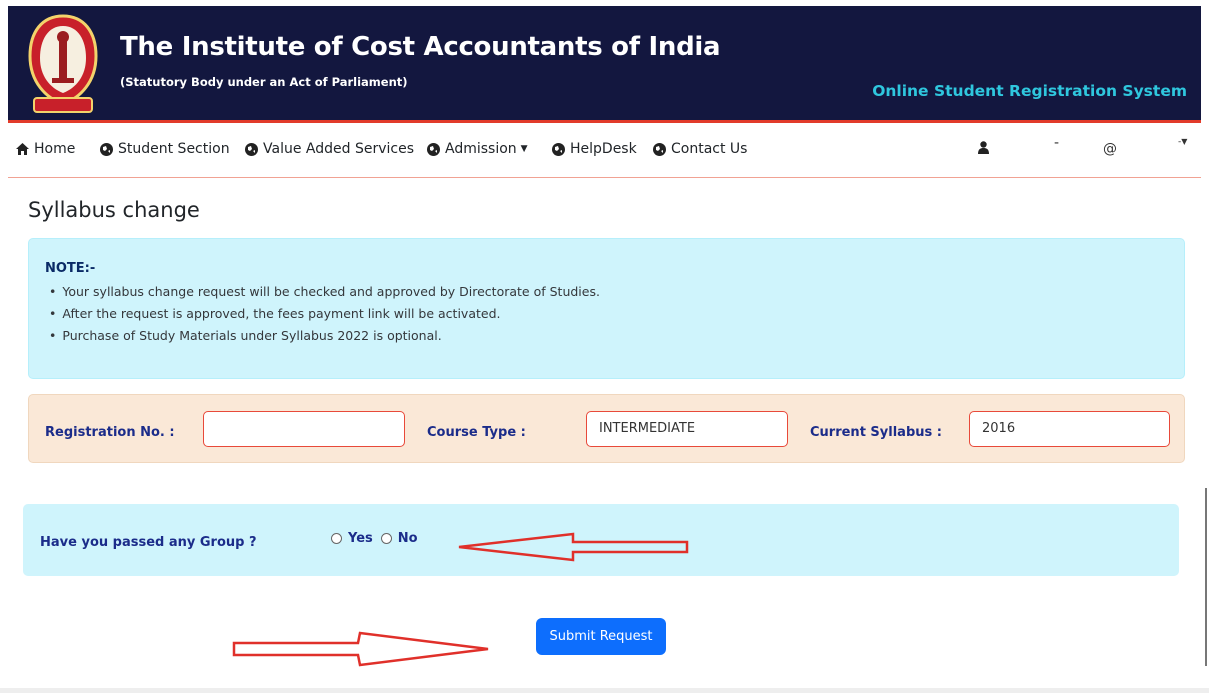 The height and width of the screenshot is (693, 1209). What do you see at coordinates (573, 547) in the screenshot?
I see `annotation-arrow-left-icon` at bounding box center [573, 547].